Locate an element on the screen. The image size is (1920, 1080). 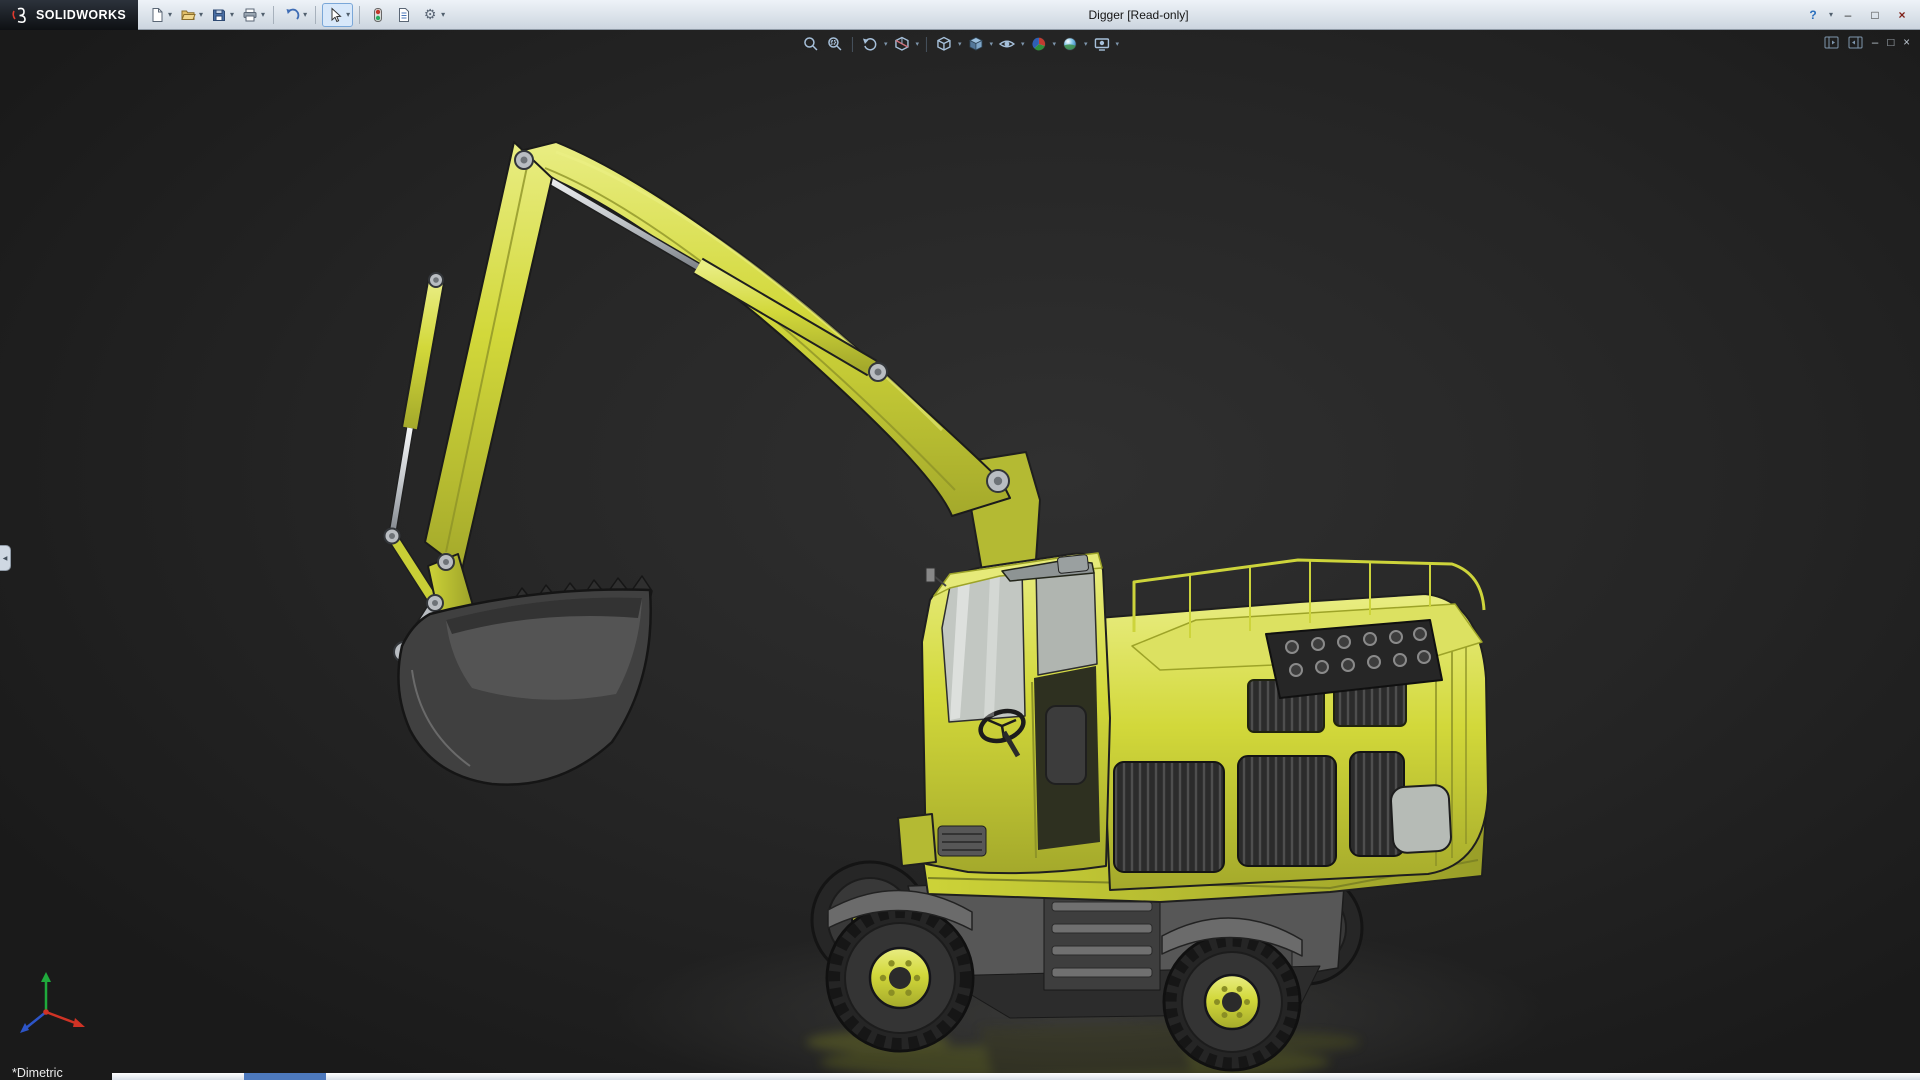
taskbar-active-segment is located at coordinates (285, 1076).